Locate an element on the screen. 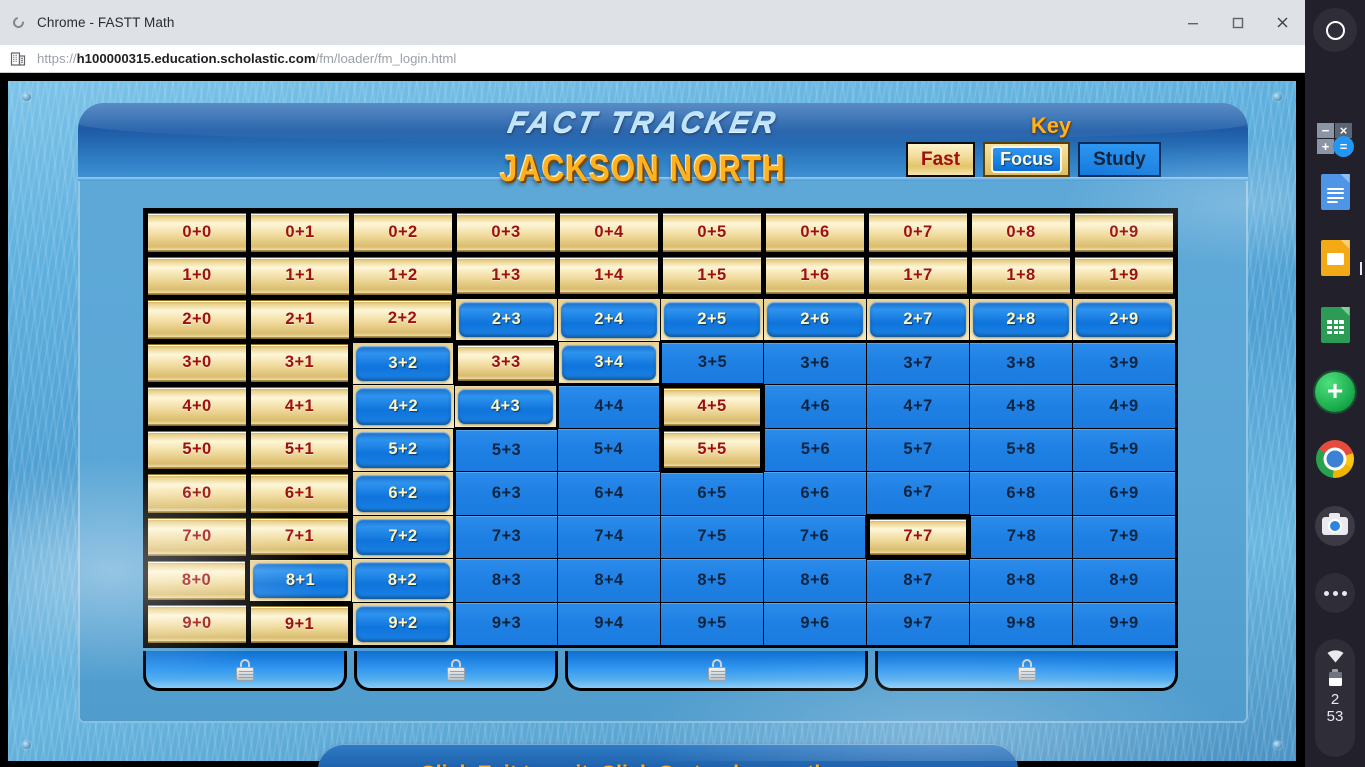 This screenshot has width=1365, height=767. fact-cell-2-plus-1: 2+1 is located at coordinates (300, 319).